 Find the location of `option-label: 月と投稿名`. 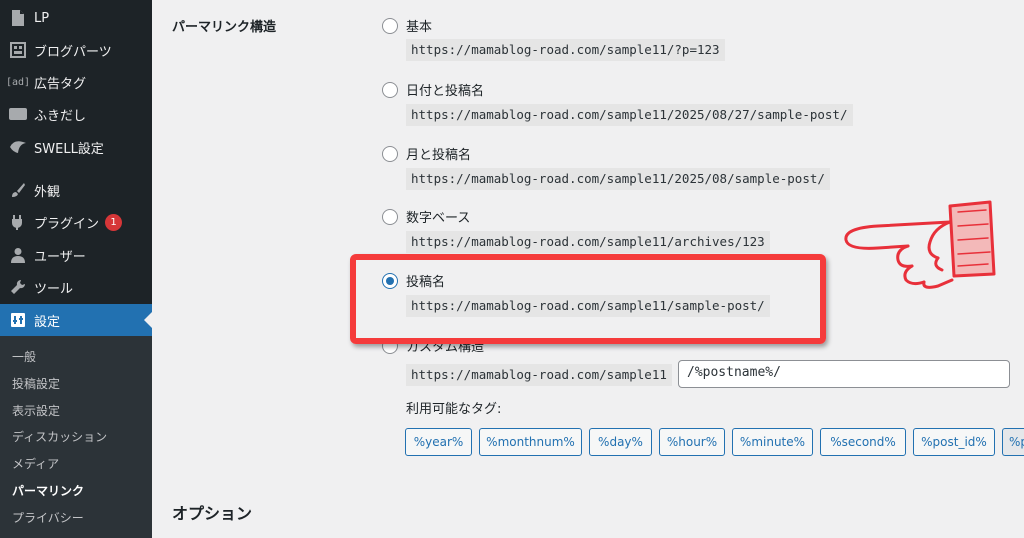

option-label: 月と投稿名 is located at coordinates (439, 155).